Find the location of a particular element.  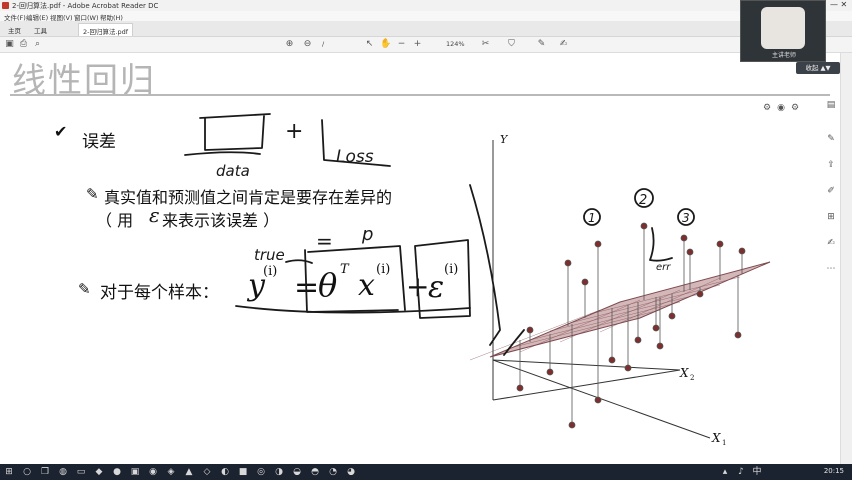

start-icon: ⊞ is located at coordinates (9, 472).